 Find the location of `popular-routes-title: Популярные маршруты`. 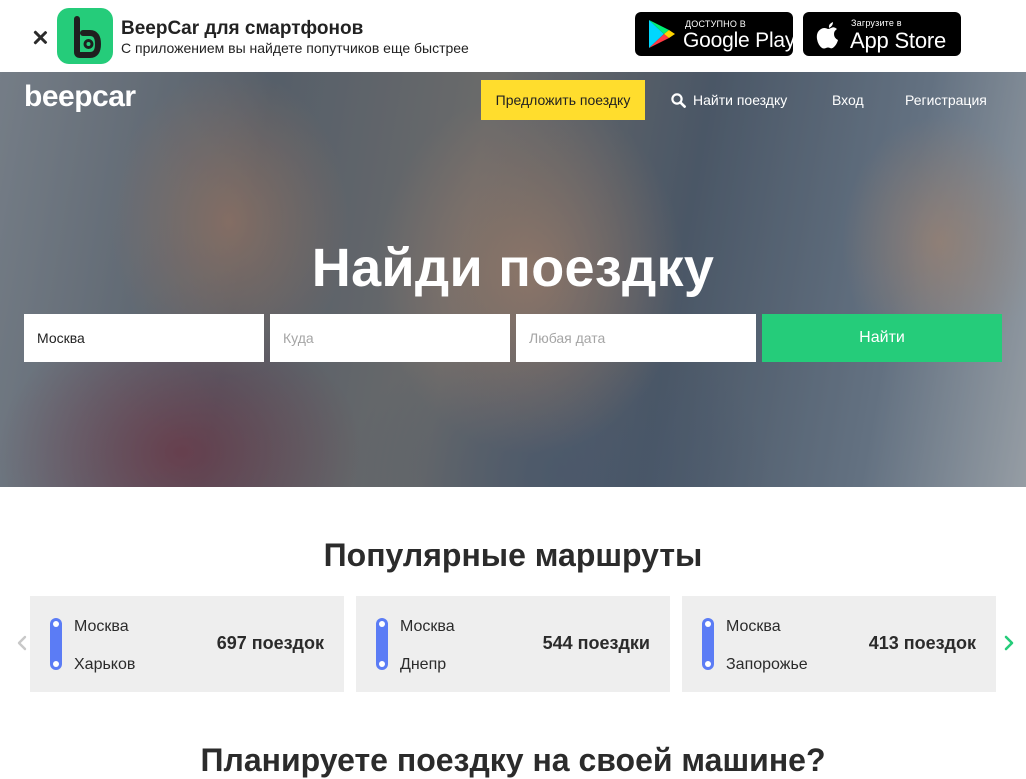

popular-routes-title: Популярные маршруты is located at coordinates (513, 555).